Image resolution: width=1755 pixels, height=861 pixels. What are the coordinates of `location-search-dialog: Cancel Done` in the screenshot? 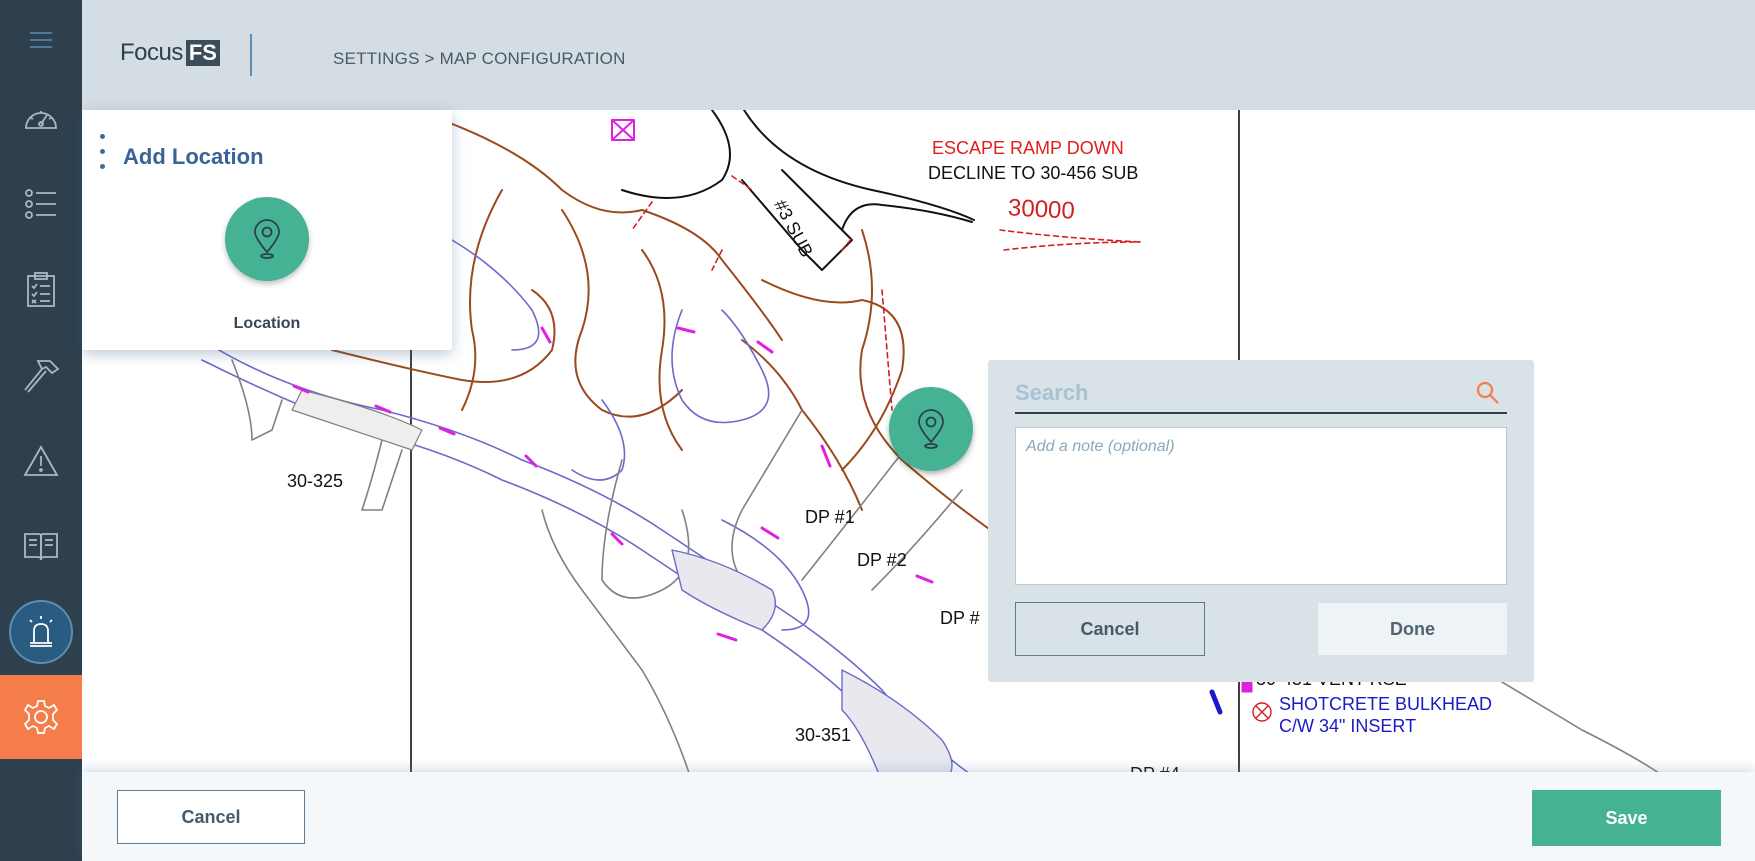 It's located at (1261, 521).